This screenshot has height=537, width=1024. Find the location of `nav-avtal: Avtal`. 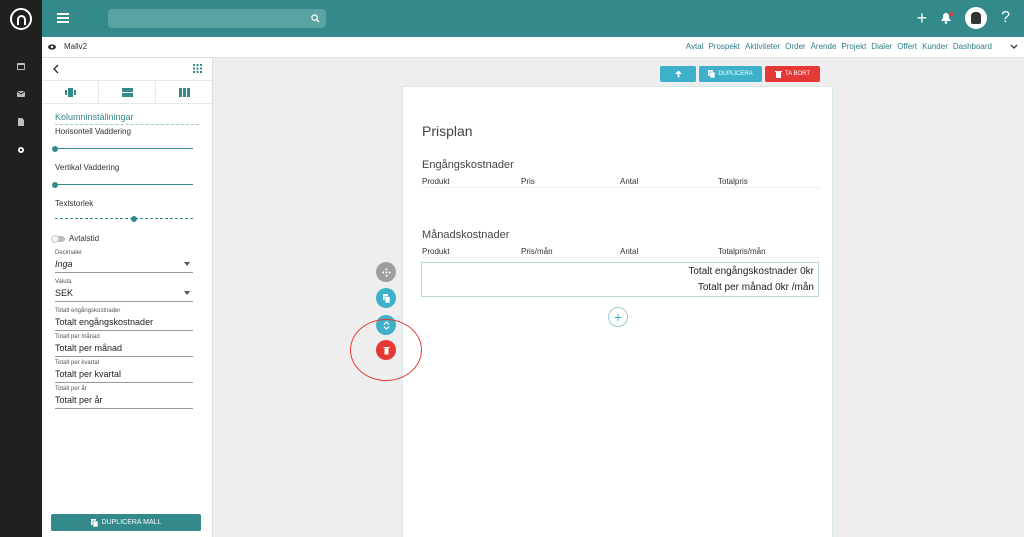

nav-avtal: Avtal is located at coordinates (695, 46).